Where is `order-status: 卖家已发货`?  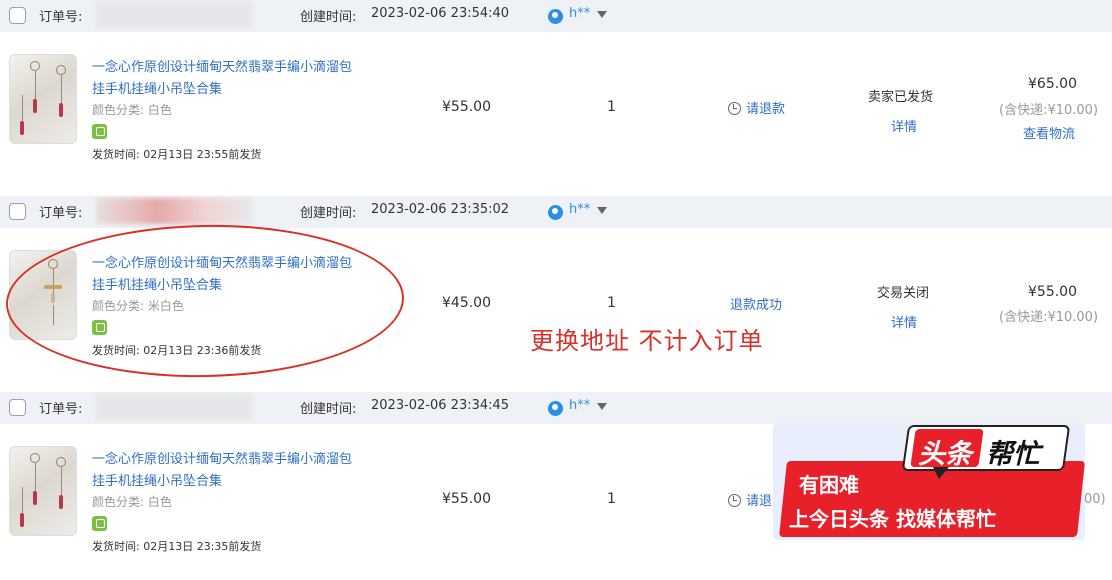 order-status: 卖家已发货 is located at coordinates (901, 97).